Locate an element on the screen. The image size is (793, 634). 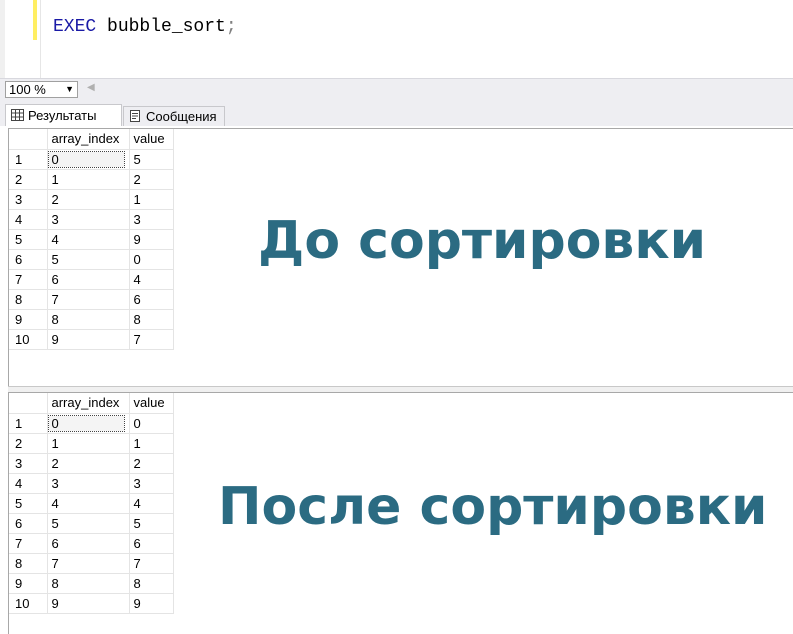
caption-before-sort: До сортировки is located at coordinates (482, 241).